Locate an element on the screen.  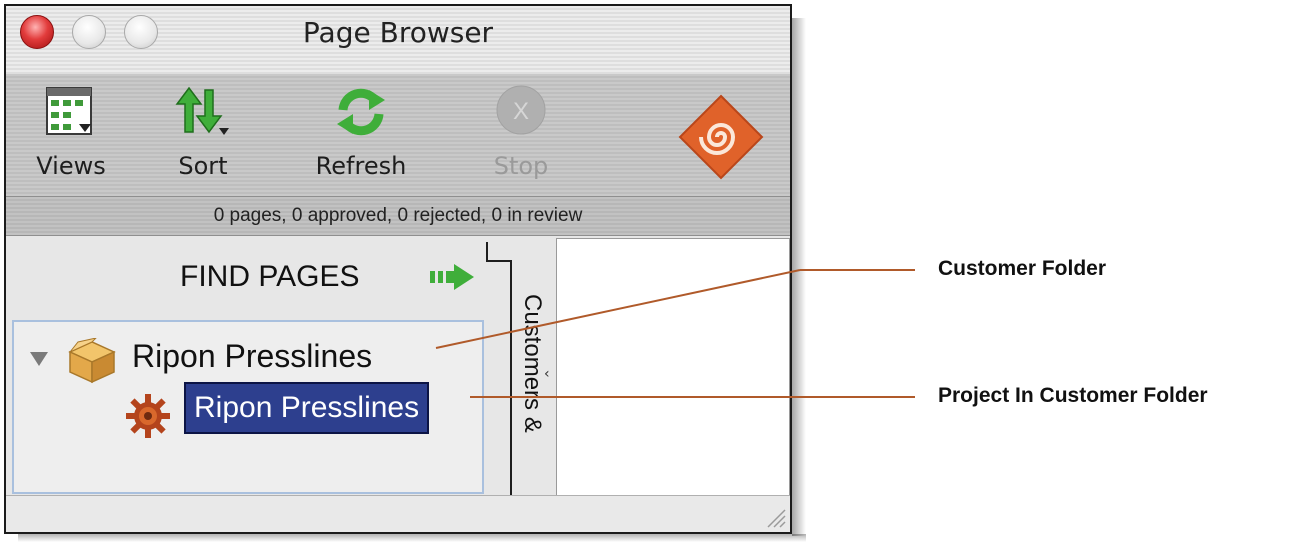
customer-folder-callout: Customer Folder is located at coordinates (1022, 268).